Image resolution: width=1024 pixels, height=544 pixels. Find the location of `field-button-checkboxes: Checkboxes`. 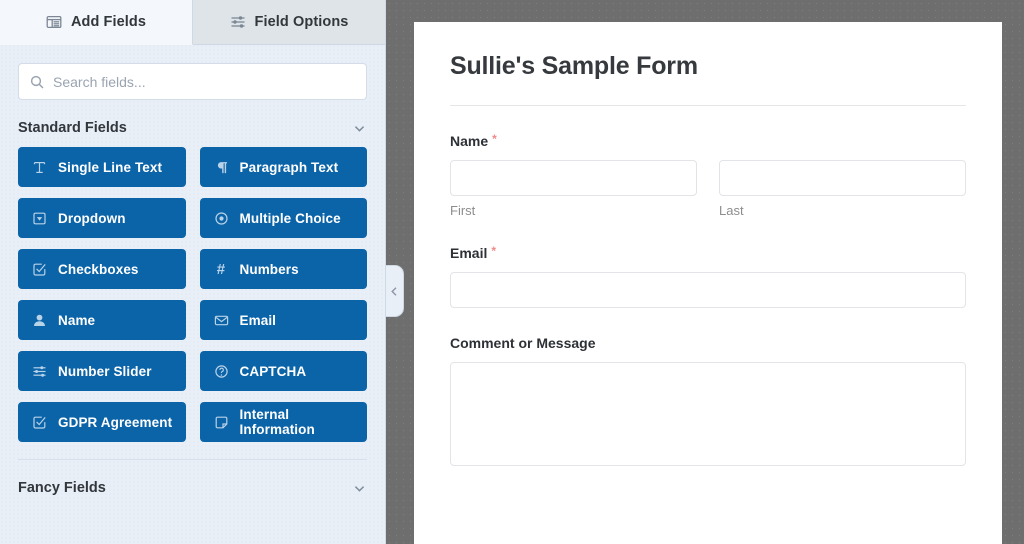

field-button-checkboxes: Checkboxes is located at coordinates (102, 269).